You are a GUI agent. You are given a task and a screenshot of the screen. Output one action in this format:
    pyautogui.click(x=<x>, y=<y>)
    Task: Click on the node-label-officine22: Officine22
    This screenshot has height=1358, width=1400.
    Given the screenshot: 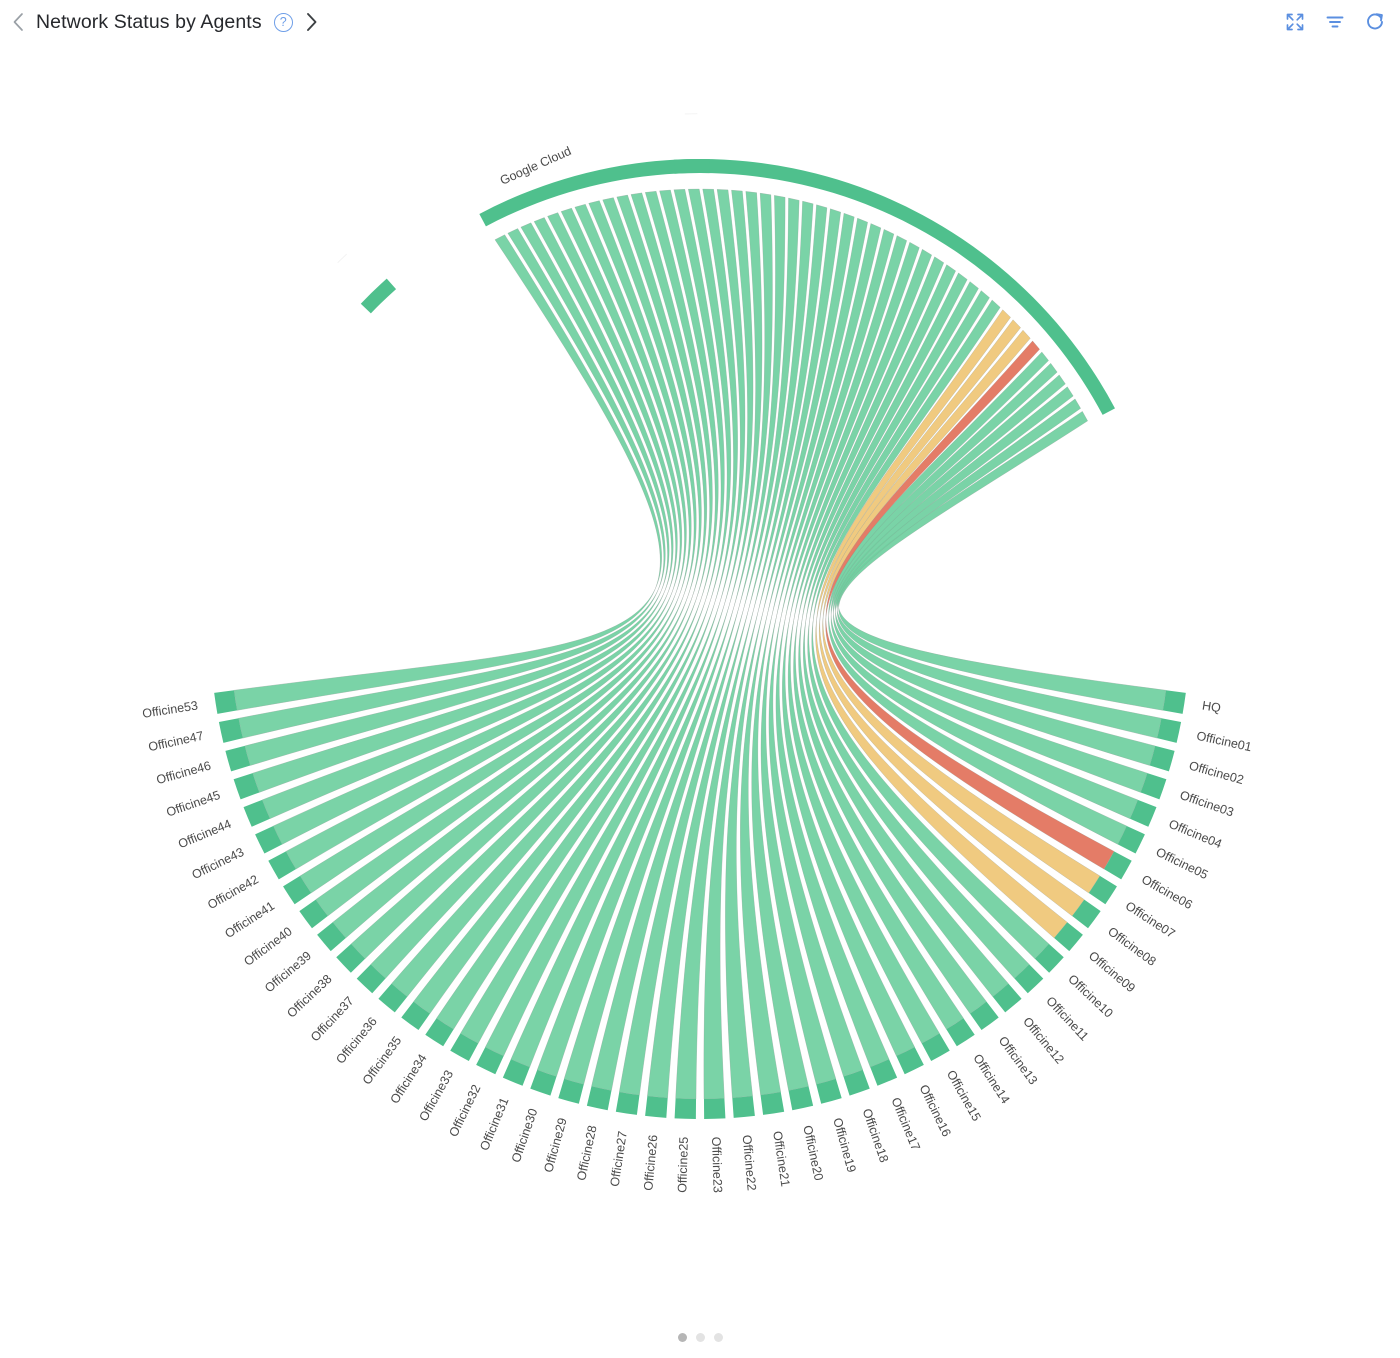 What is the action you would take?
    pyautogui.click(x=749, y=1162)
    